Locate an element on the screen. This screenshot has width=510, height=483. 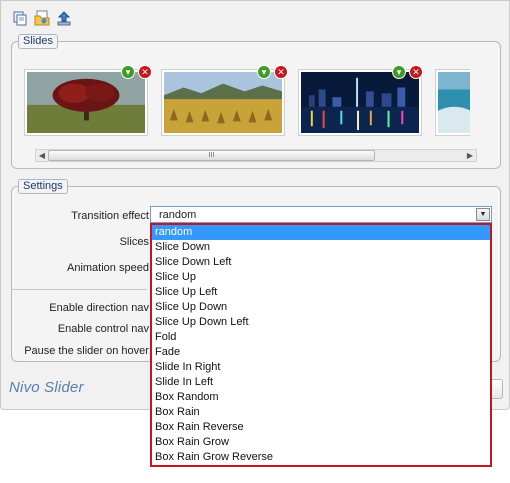
scroll-left-arrow-icon: ◀ is located at coordinates (42, 155).